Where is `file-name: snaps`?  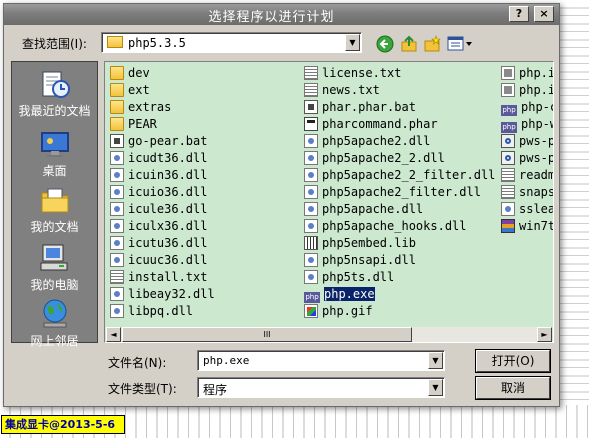
file-name: snaps is located at coordinates (536, 192).